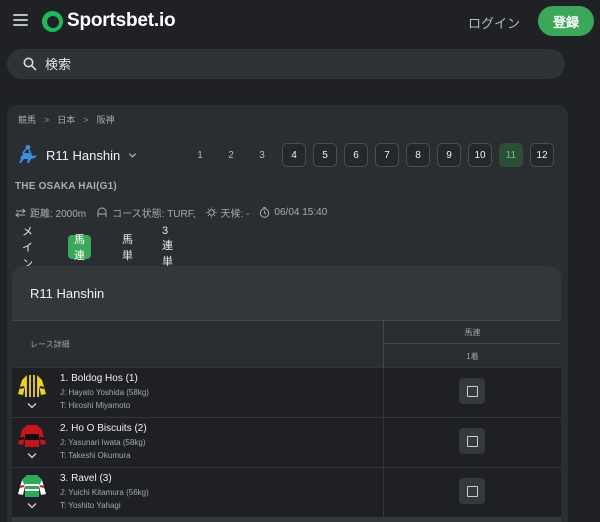  I want to click on race-number-3: 3, so click(262, 155).